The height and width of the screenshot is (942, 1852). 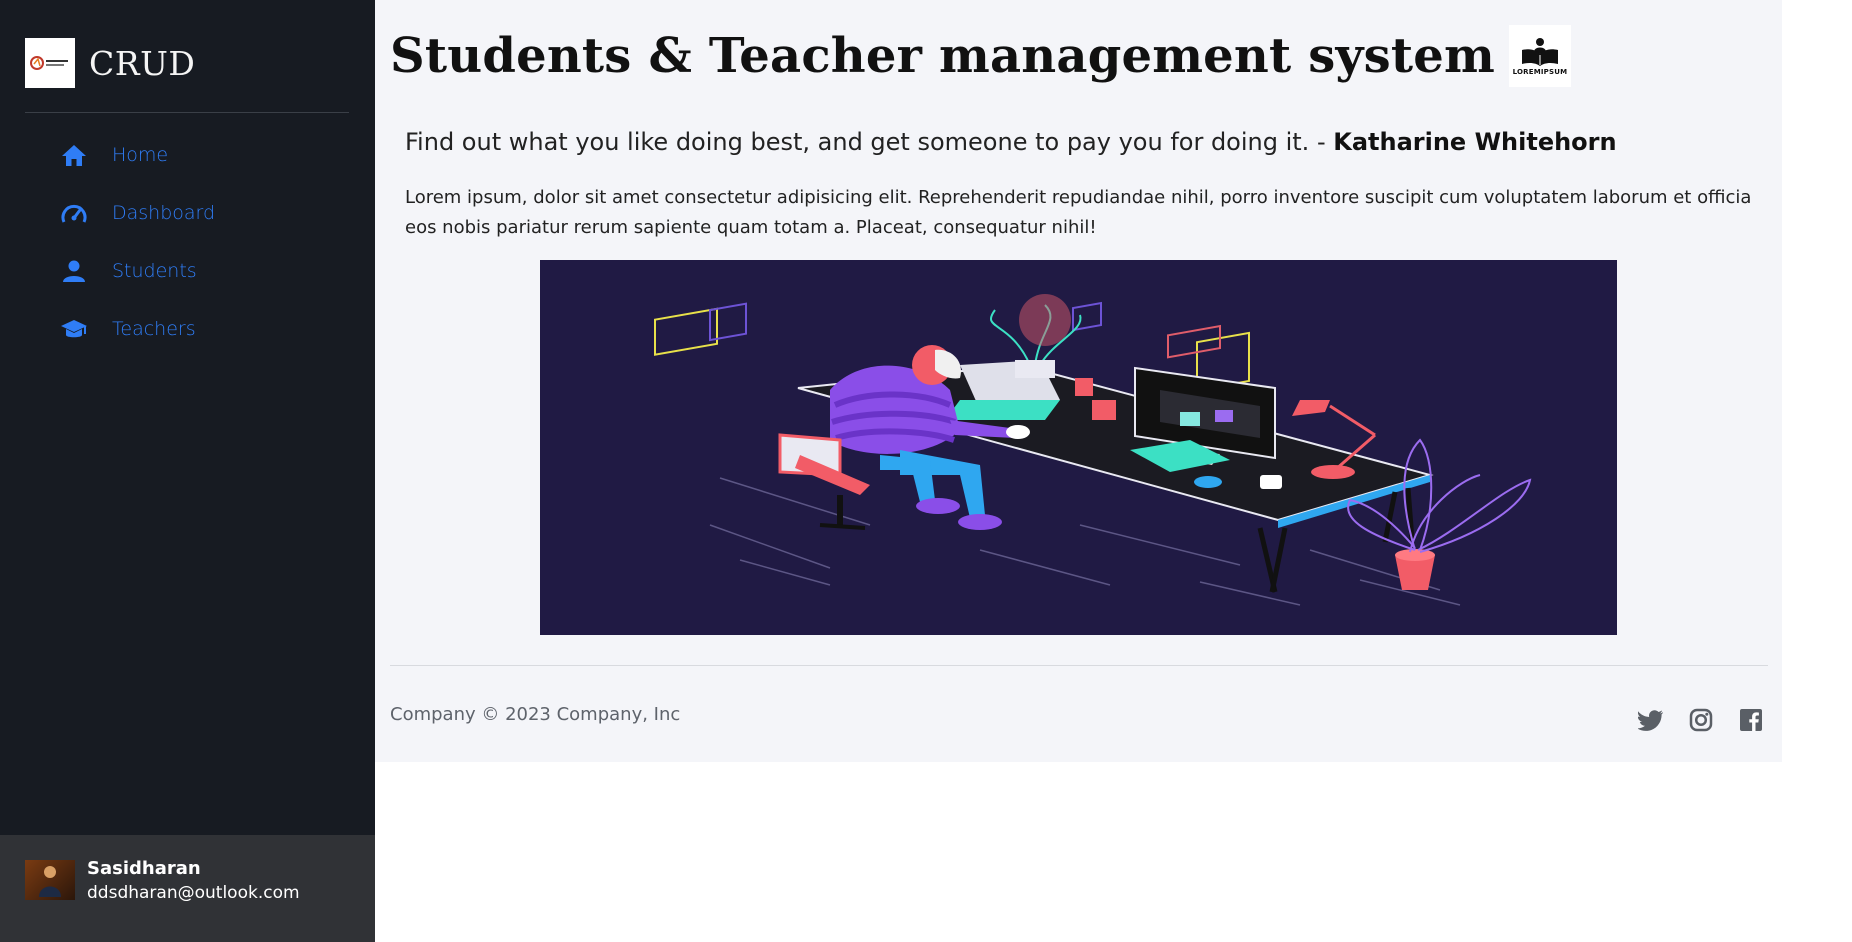 I want to click on brand: CRUD, so click(x=110, y=63).